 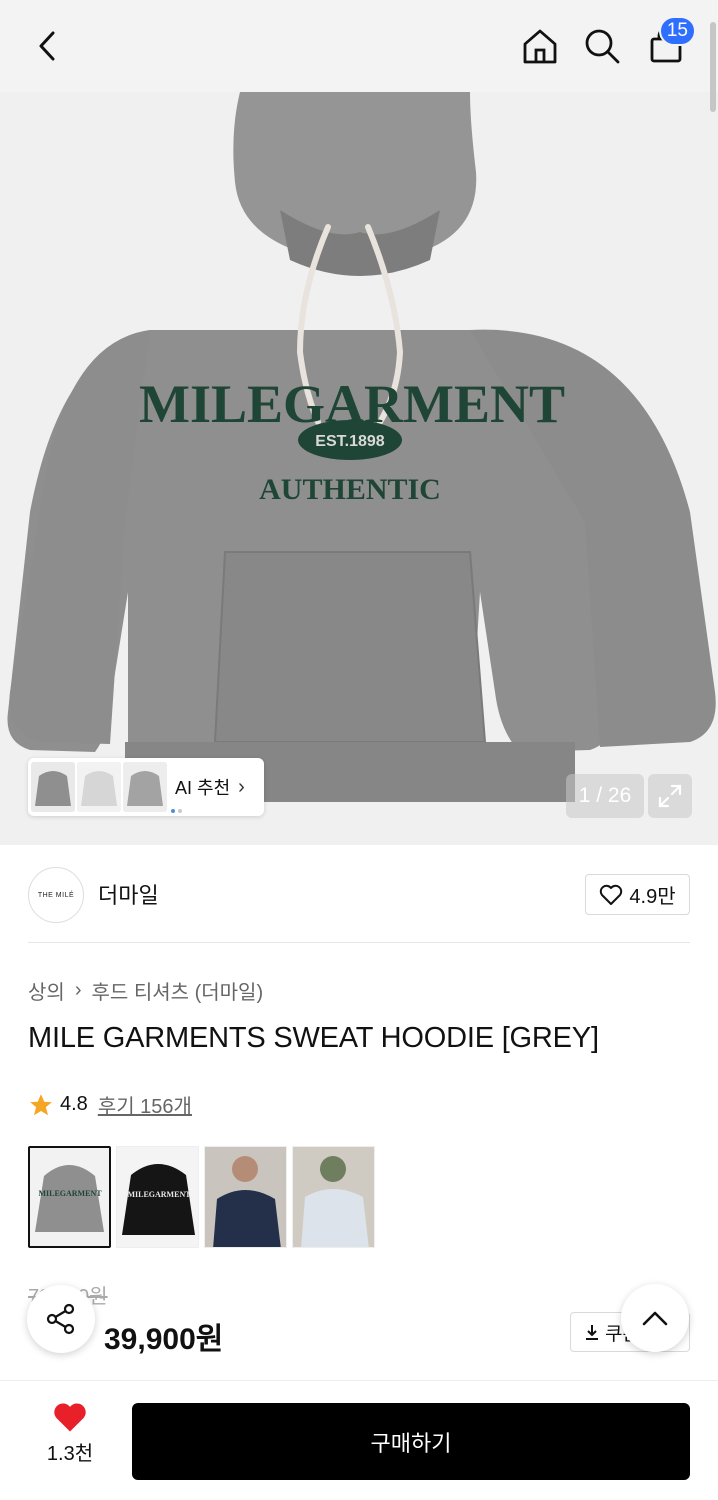 I want to click on breadcrumb-subcategory: 후드 티셔츠 (더마일), so click(x=177, y=990).